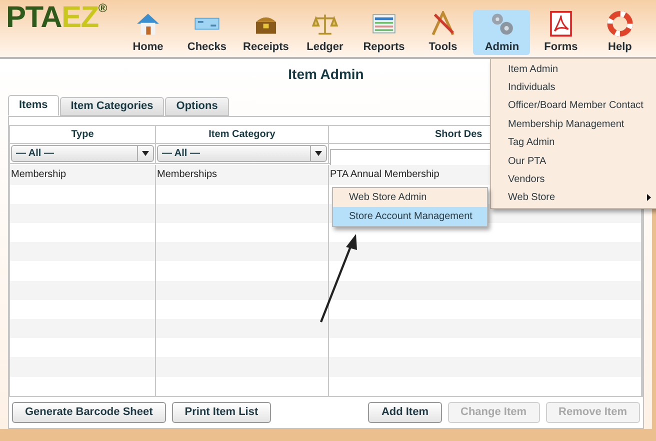  Describe the element at coordinates (33, 105) in the screenshot. I see `tab: Items` at that location.